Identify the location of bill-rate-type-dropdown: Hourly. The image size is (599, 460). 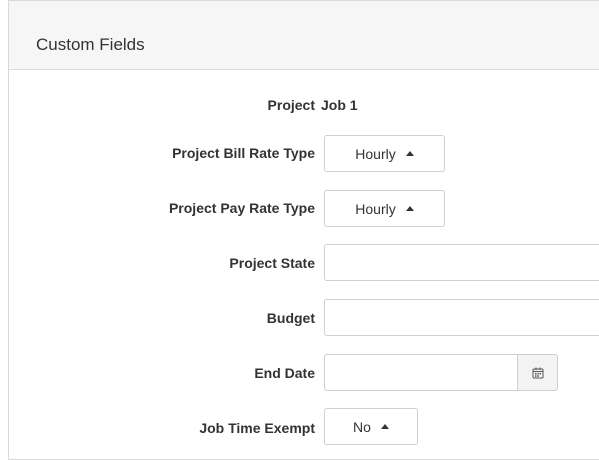
(384, 153).